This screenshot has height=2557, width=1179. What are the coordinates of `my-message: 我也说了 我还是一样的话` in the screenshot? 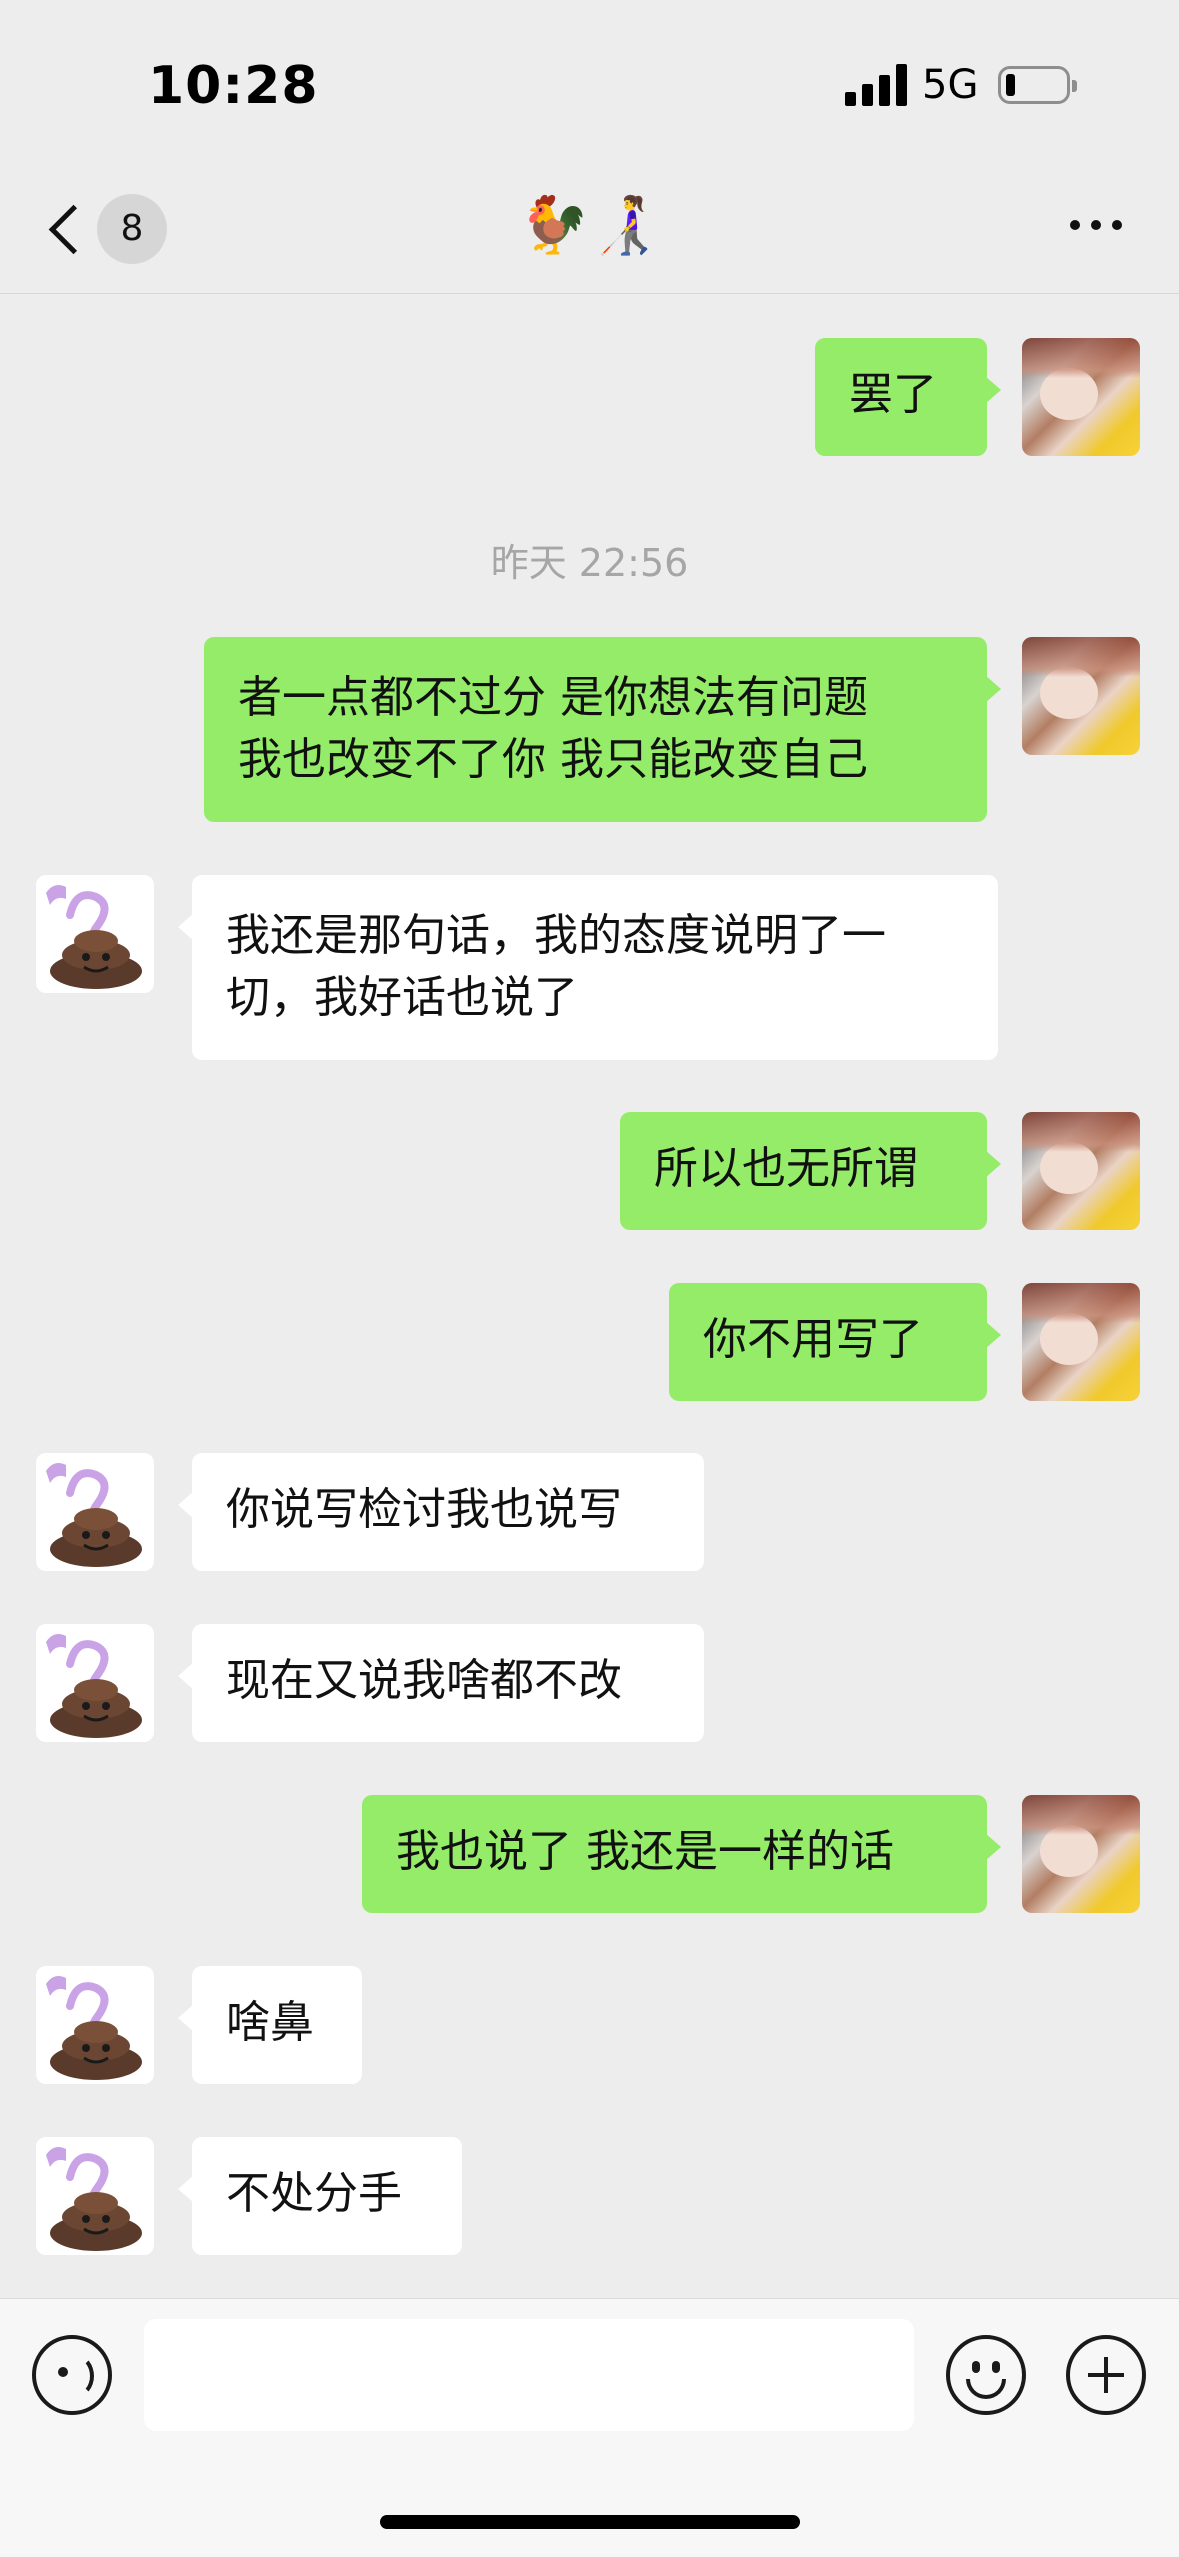 It's located at (681, 1854).